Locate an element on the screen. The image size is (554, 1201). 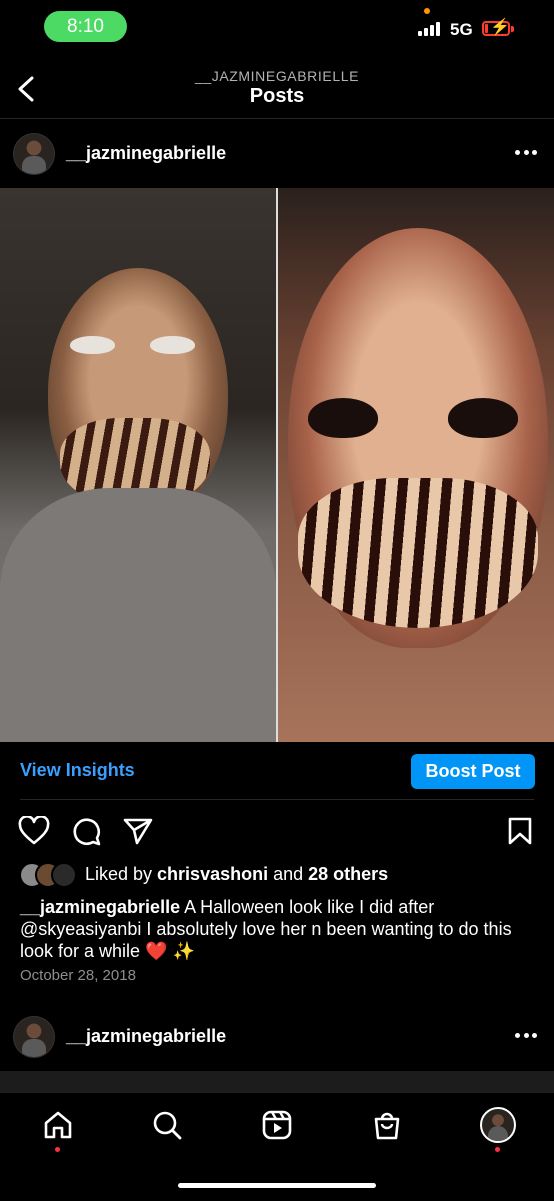
profile-avatar is located at coordinates (498, 1125).